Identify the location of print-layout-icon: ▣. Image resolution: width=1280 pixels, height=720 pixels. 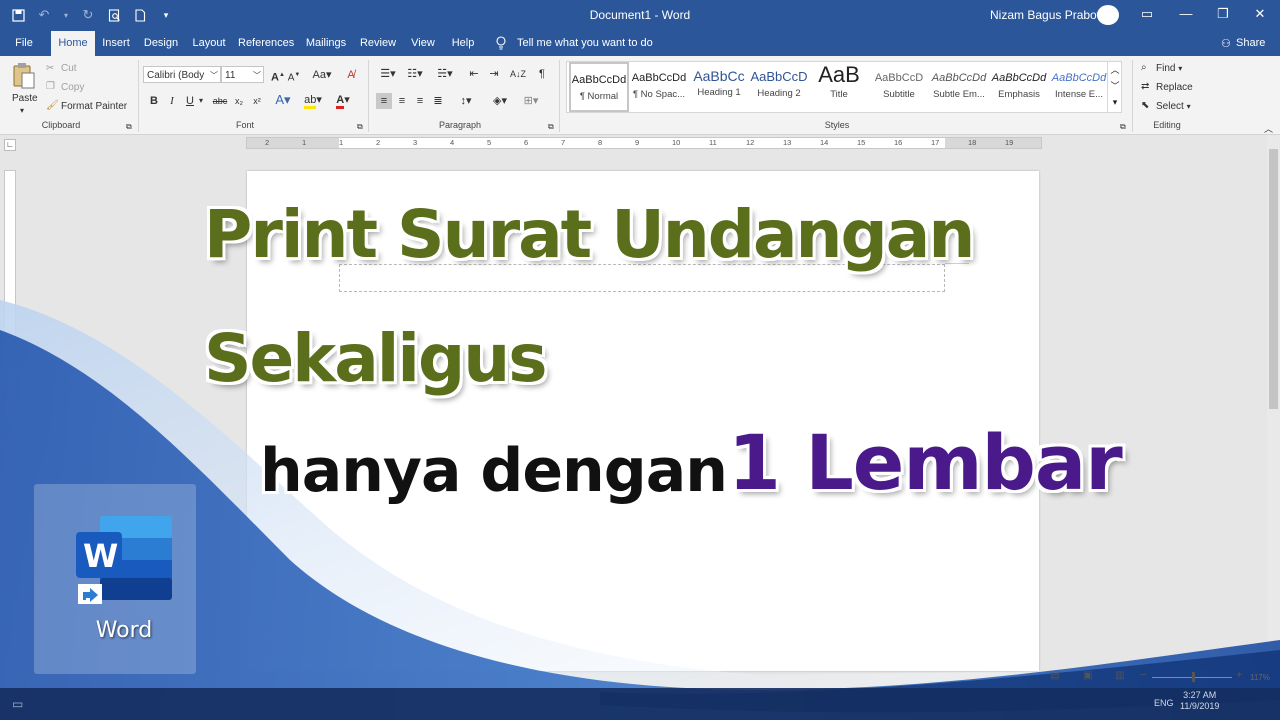
(1087, 675).